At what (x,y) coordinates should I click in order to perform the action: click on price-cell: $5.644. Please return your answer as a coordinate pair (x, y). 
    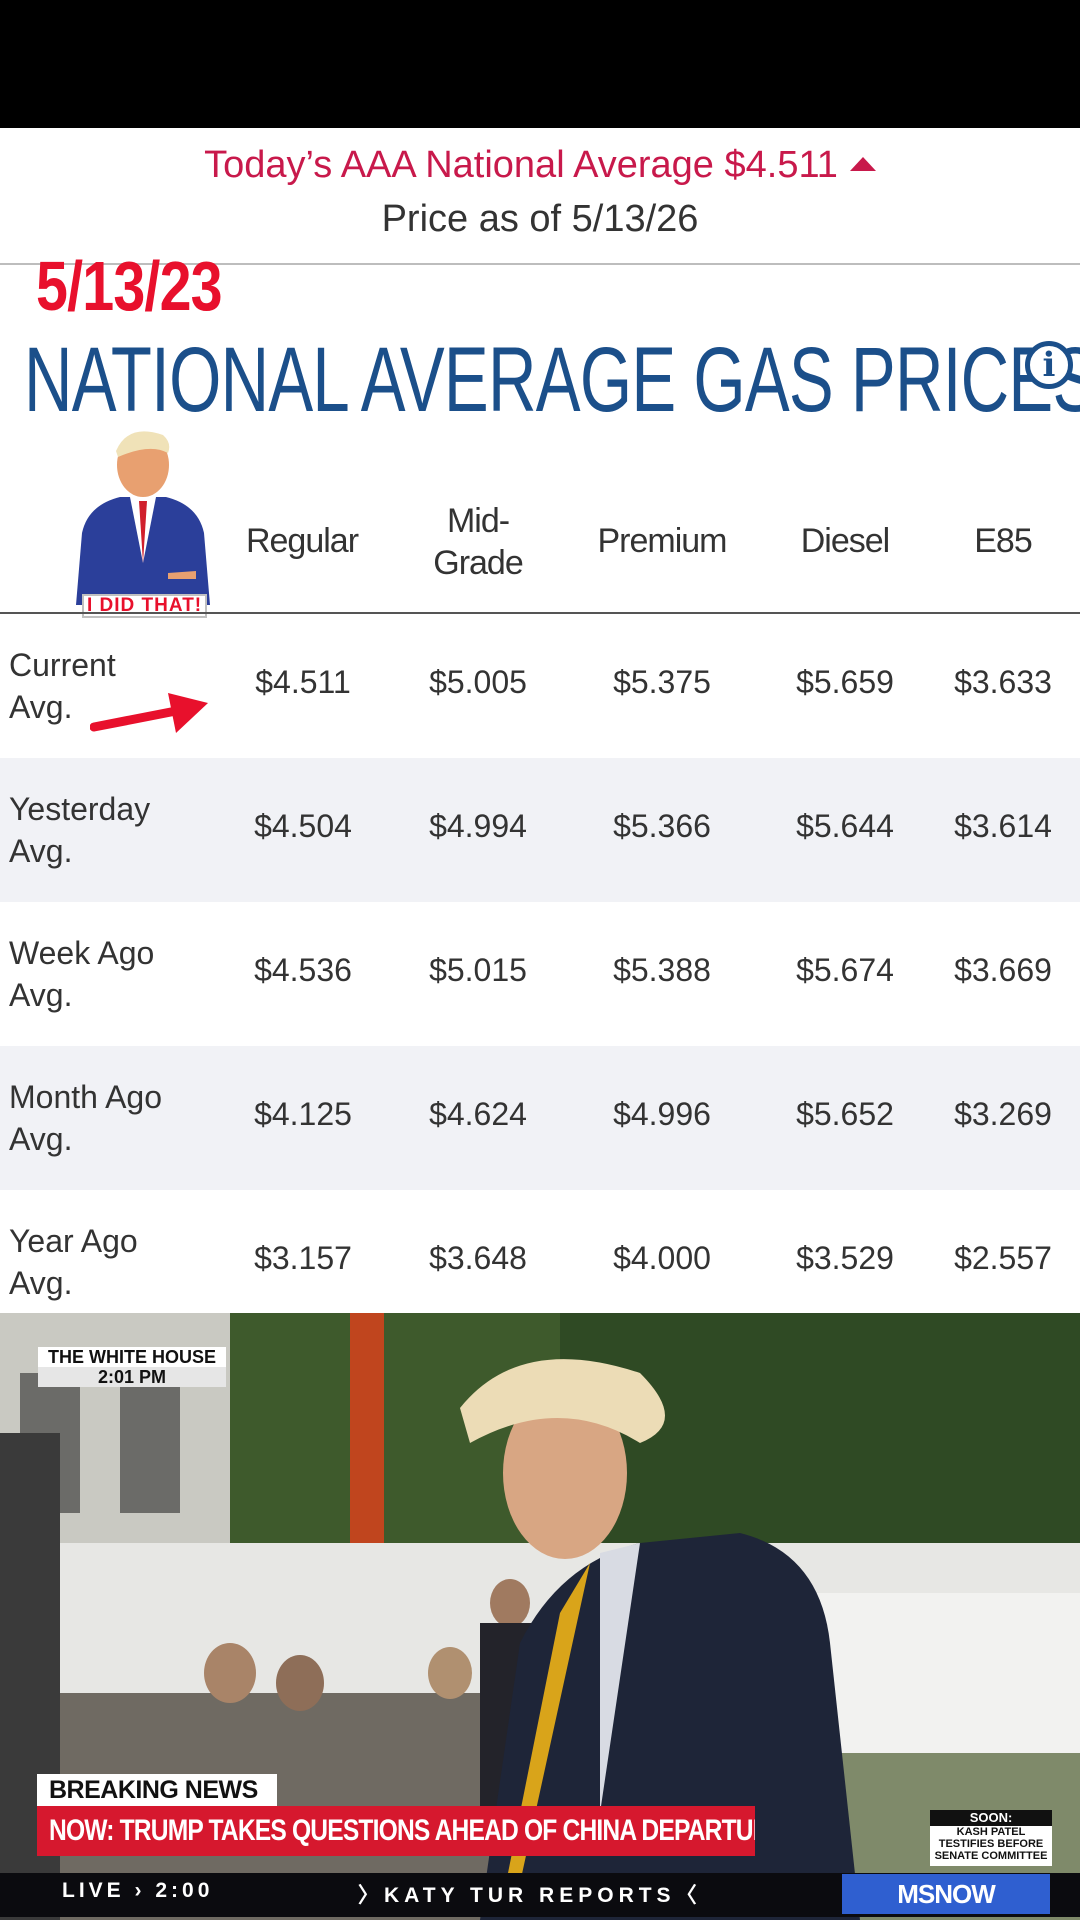
    Looking at the image, I should click on (845, 826).